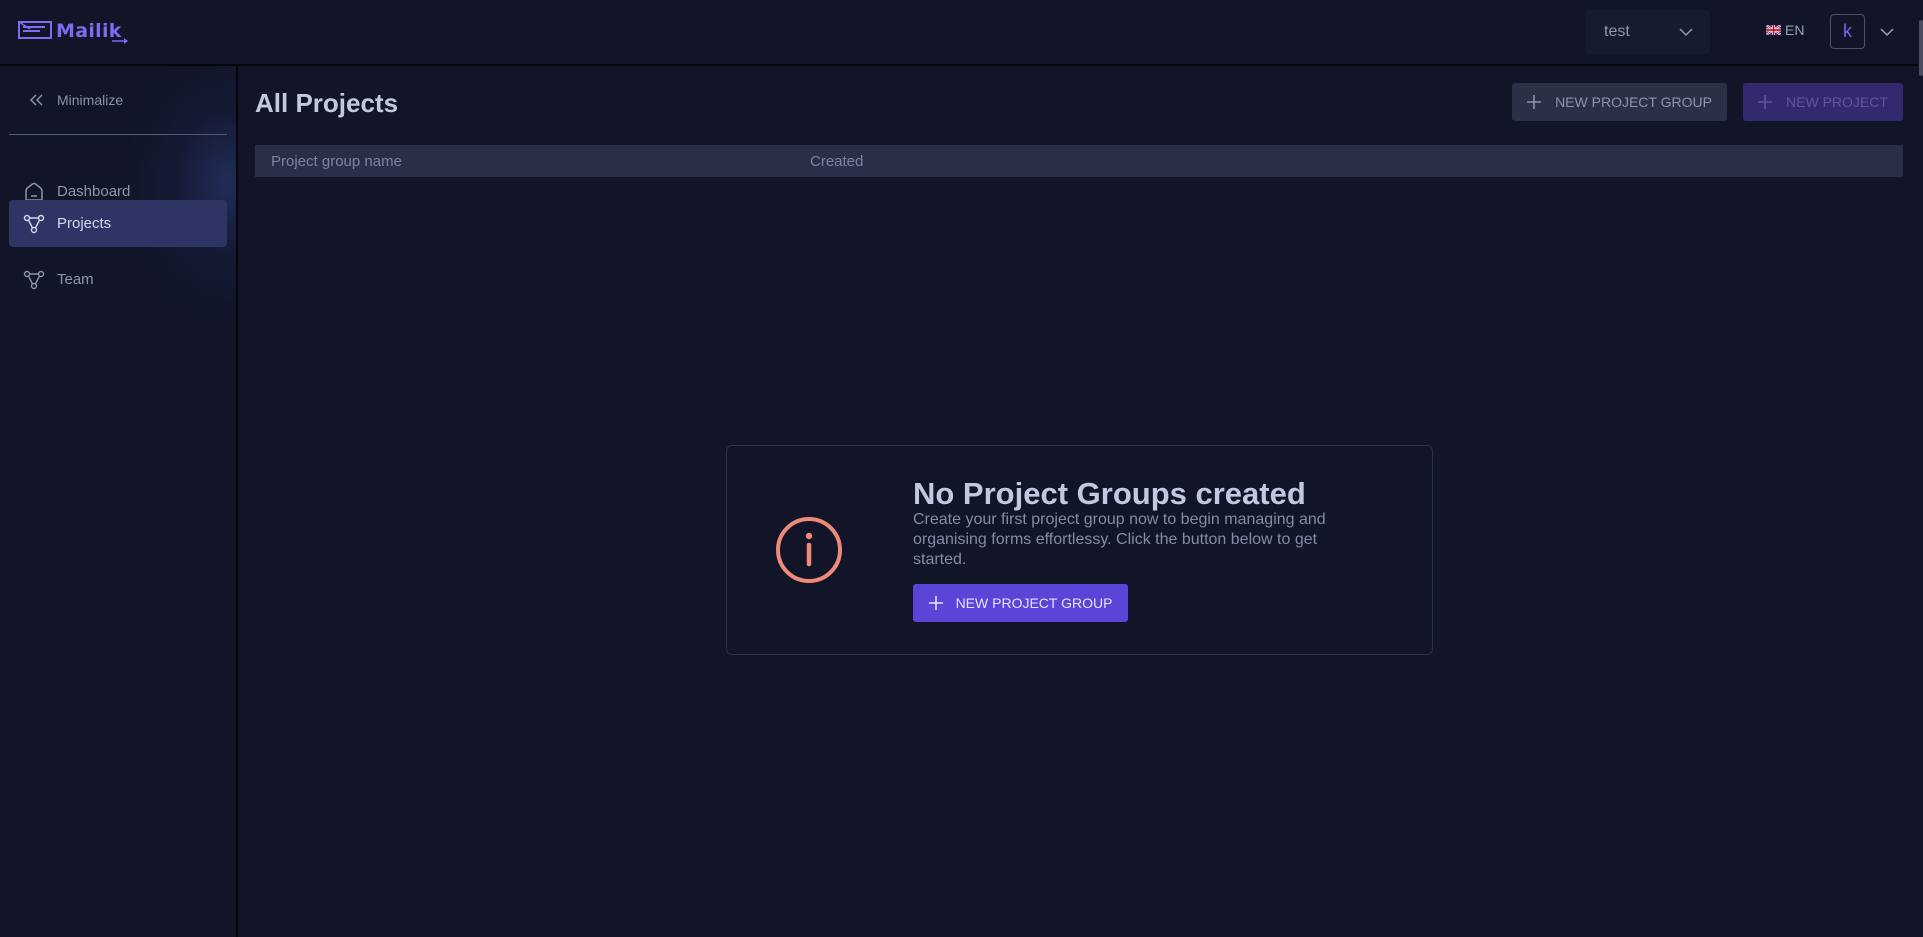 This screenshot has height=937, width=1923. What do you see at coordinates (118, 223) in the screenshot?
I see `sidebar-item-projects: Projects` at bounding box center [118, 223].